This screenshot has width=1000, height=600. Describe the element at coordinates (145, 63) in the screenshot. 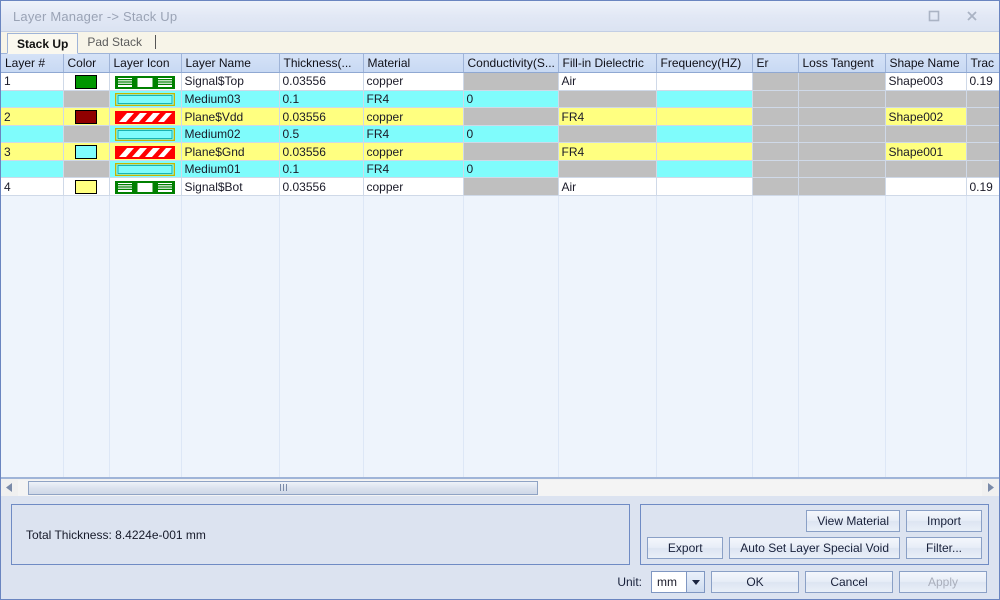

I see `col-layer-icon: Layer Icon` at that location.